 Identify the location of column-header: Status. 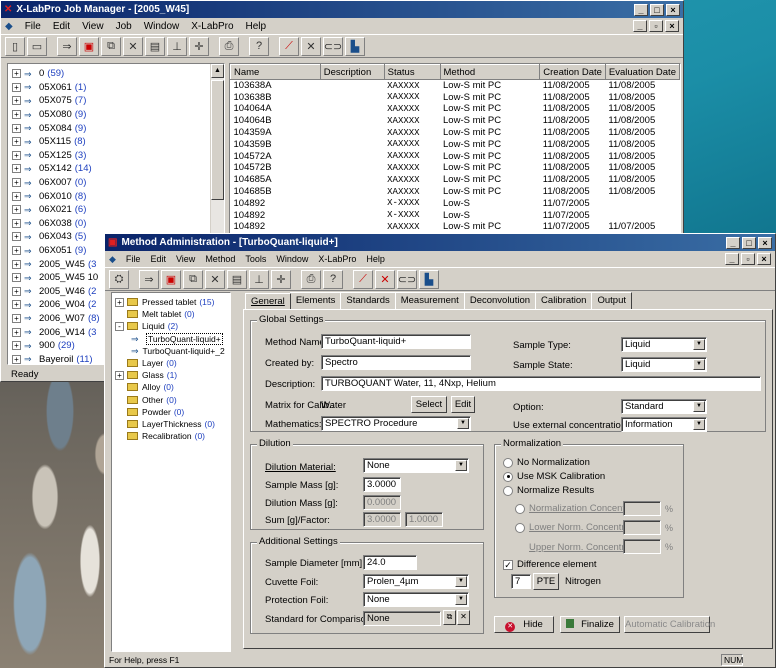
(412, 72).